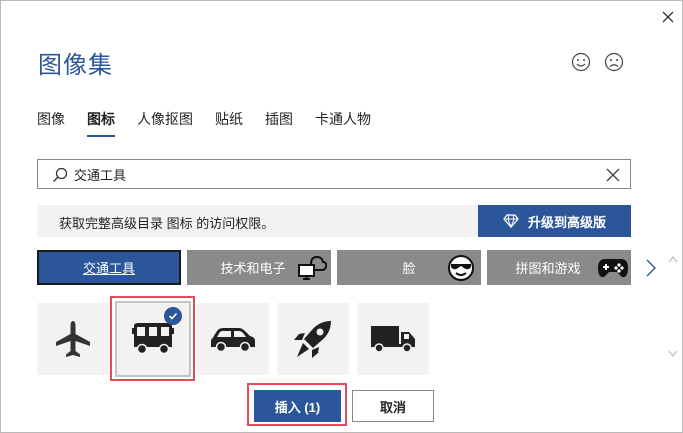 The width and height of the screenshot is (683, 433). What do you see at coordinates (566, 222) in the screenshot?
I see `upgrade-button-label: 升级到高级版` at bounding box center [566, 222].